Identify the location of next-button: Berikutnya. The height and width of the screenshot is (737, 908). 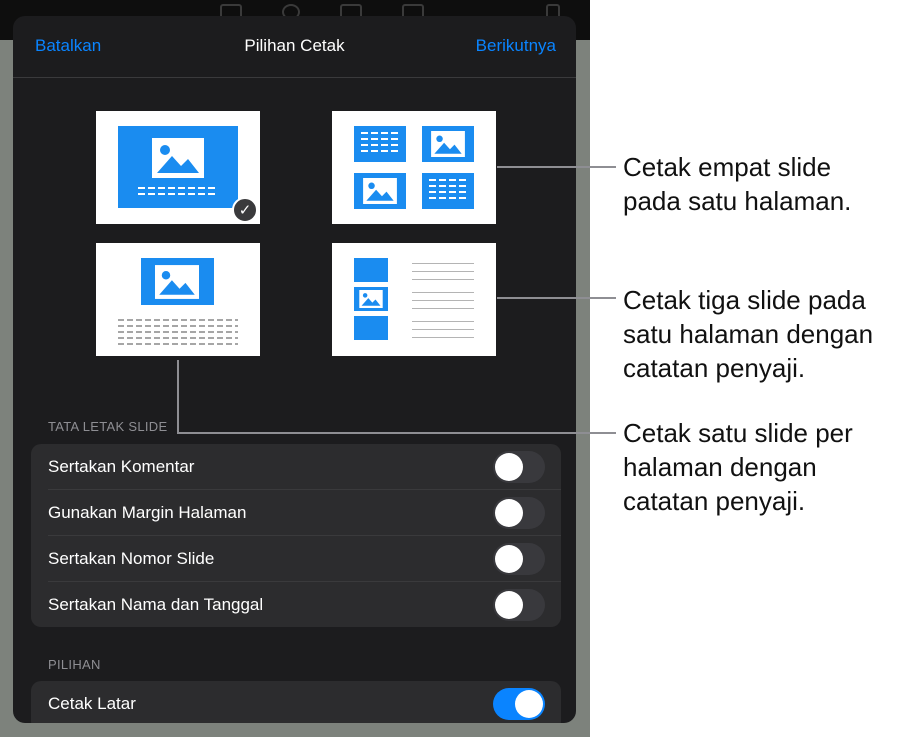
(516, 46).